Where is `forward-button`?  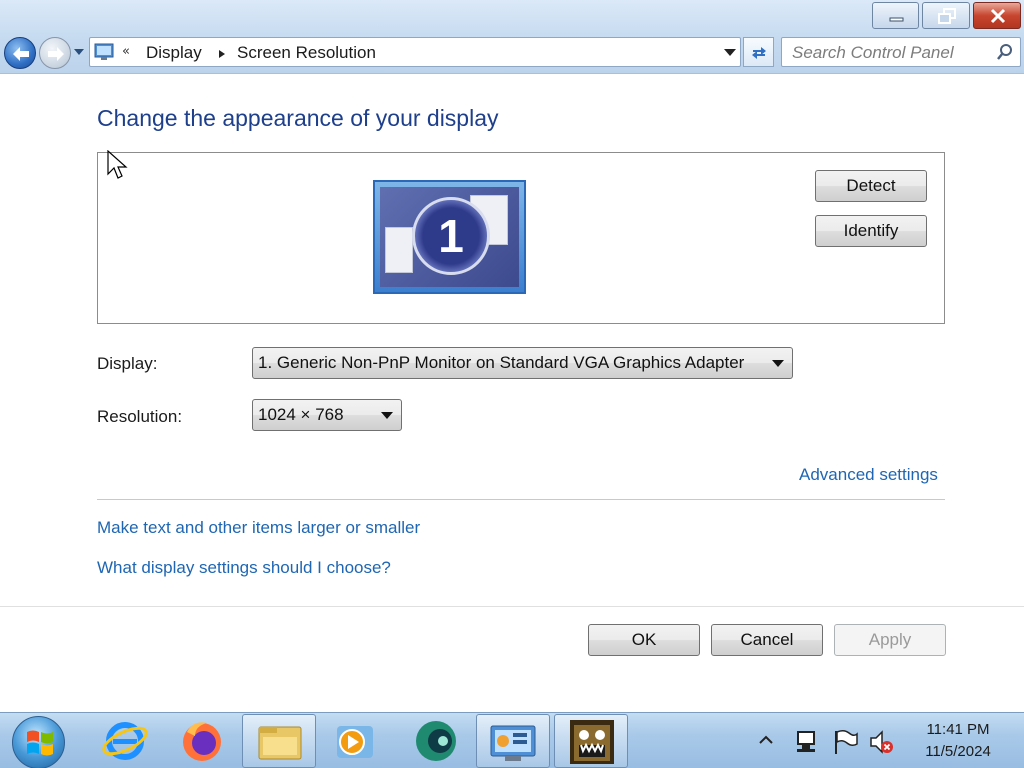 forward-button is located at coordinates (55, 53).